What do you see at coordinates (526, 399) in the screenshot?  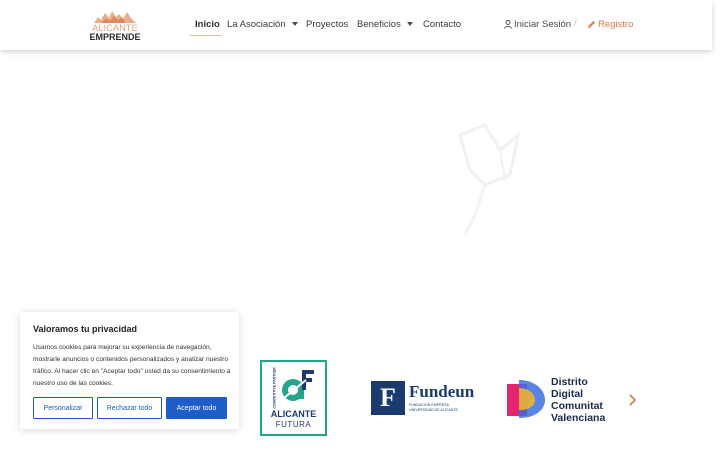 I see `distrito-mark-icon` at bounding box center [526, 399].